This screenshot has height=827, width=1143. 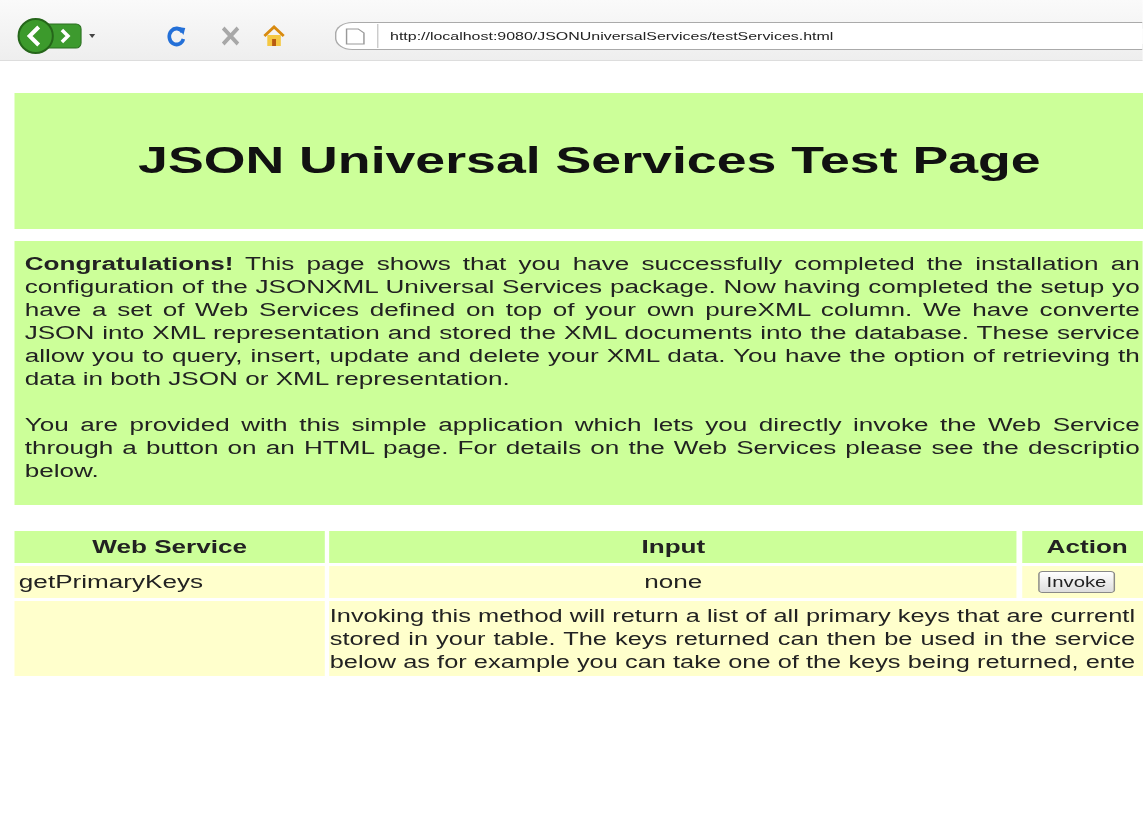 What do you see at coordinates (169, 547) in the screenshot?
I see `column-header: Web Service` at bounding box center [169, 547].